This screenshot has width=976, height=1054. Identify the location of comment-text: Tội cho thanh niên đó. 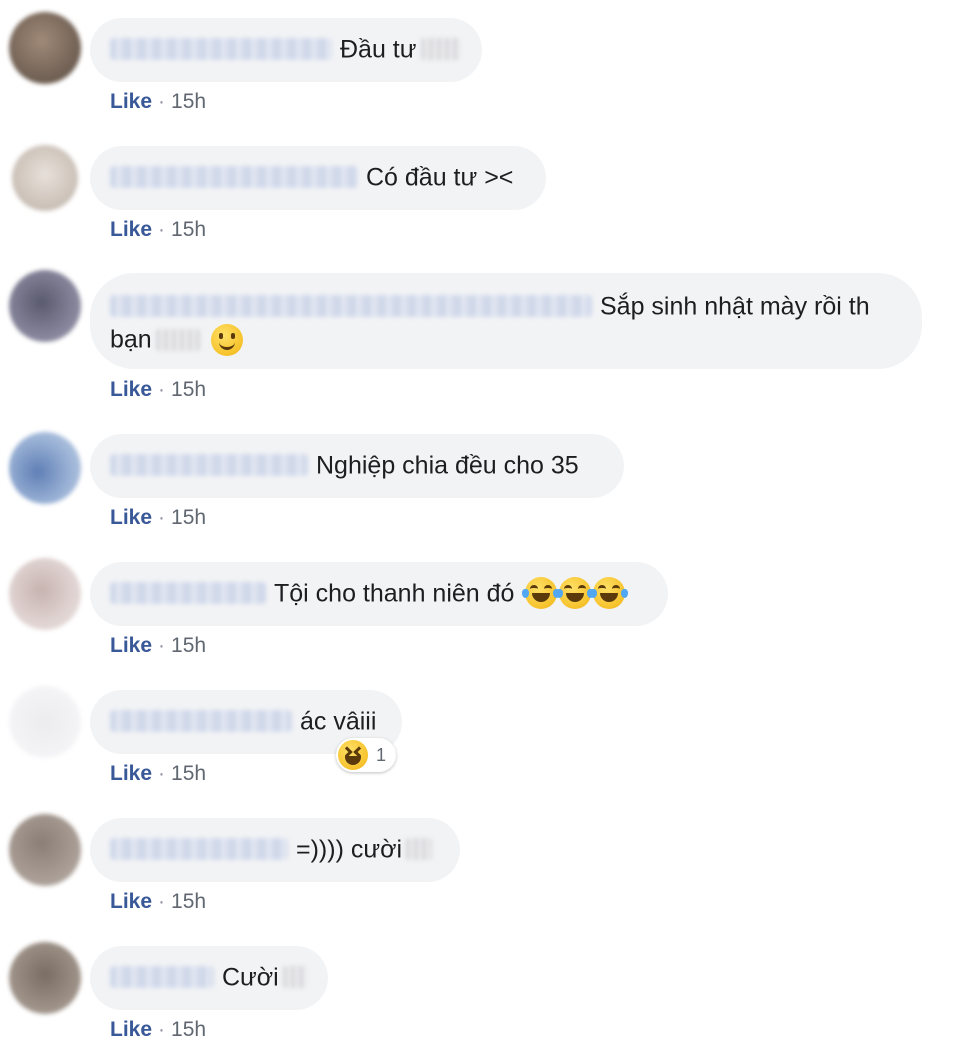
(394, 593).